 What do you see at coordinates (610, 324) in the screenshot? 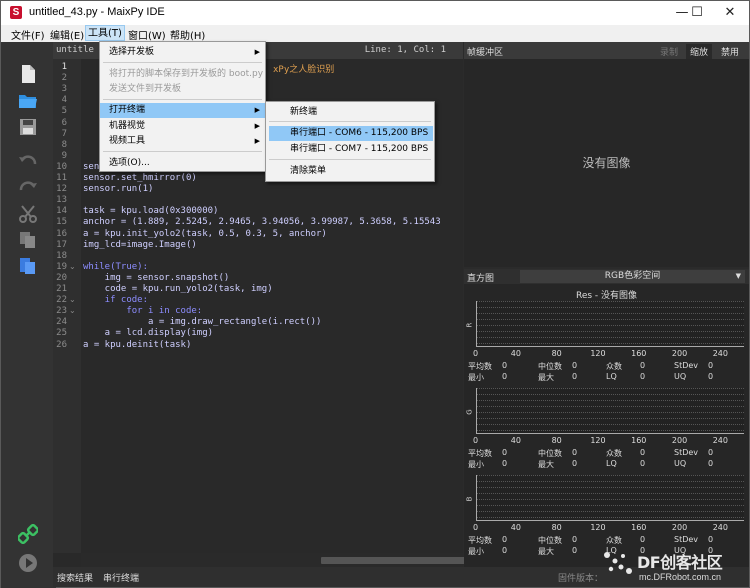
I see `histogram-chart-r` at bounding box center [610, 324].